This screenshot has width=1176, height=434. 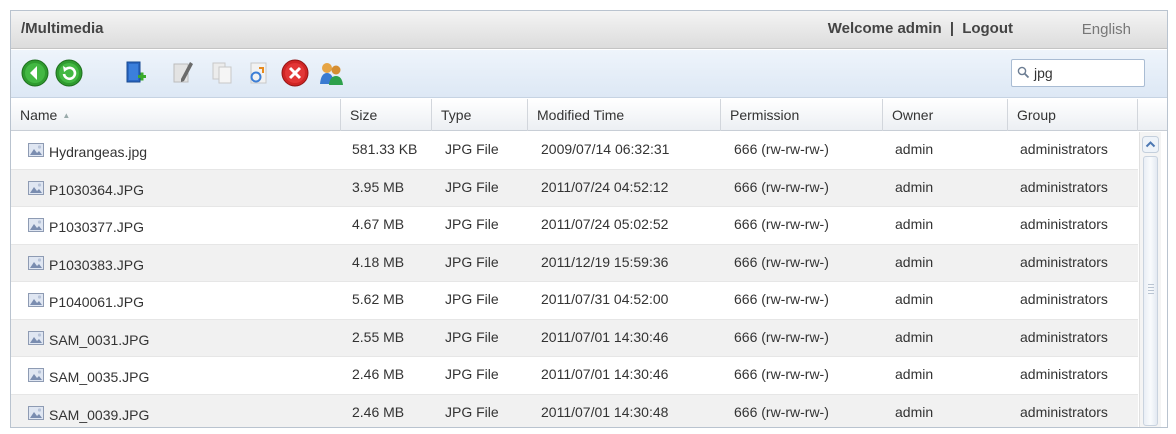 I want to click on share-icon, so click(x=331, y=74).